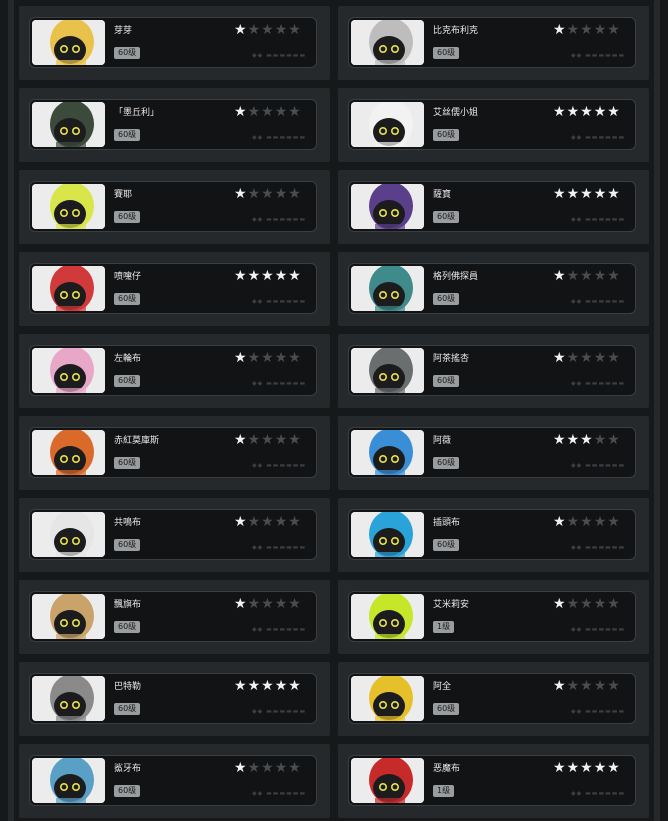 The image size is (668, 821). What do you see at coordinates (442, 195) in the screenshot?
I see `character-name: 薩寶` at bounding box center [442, 195].